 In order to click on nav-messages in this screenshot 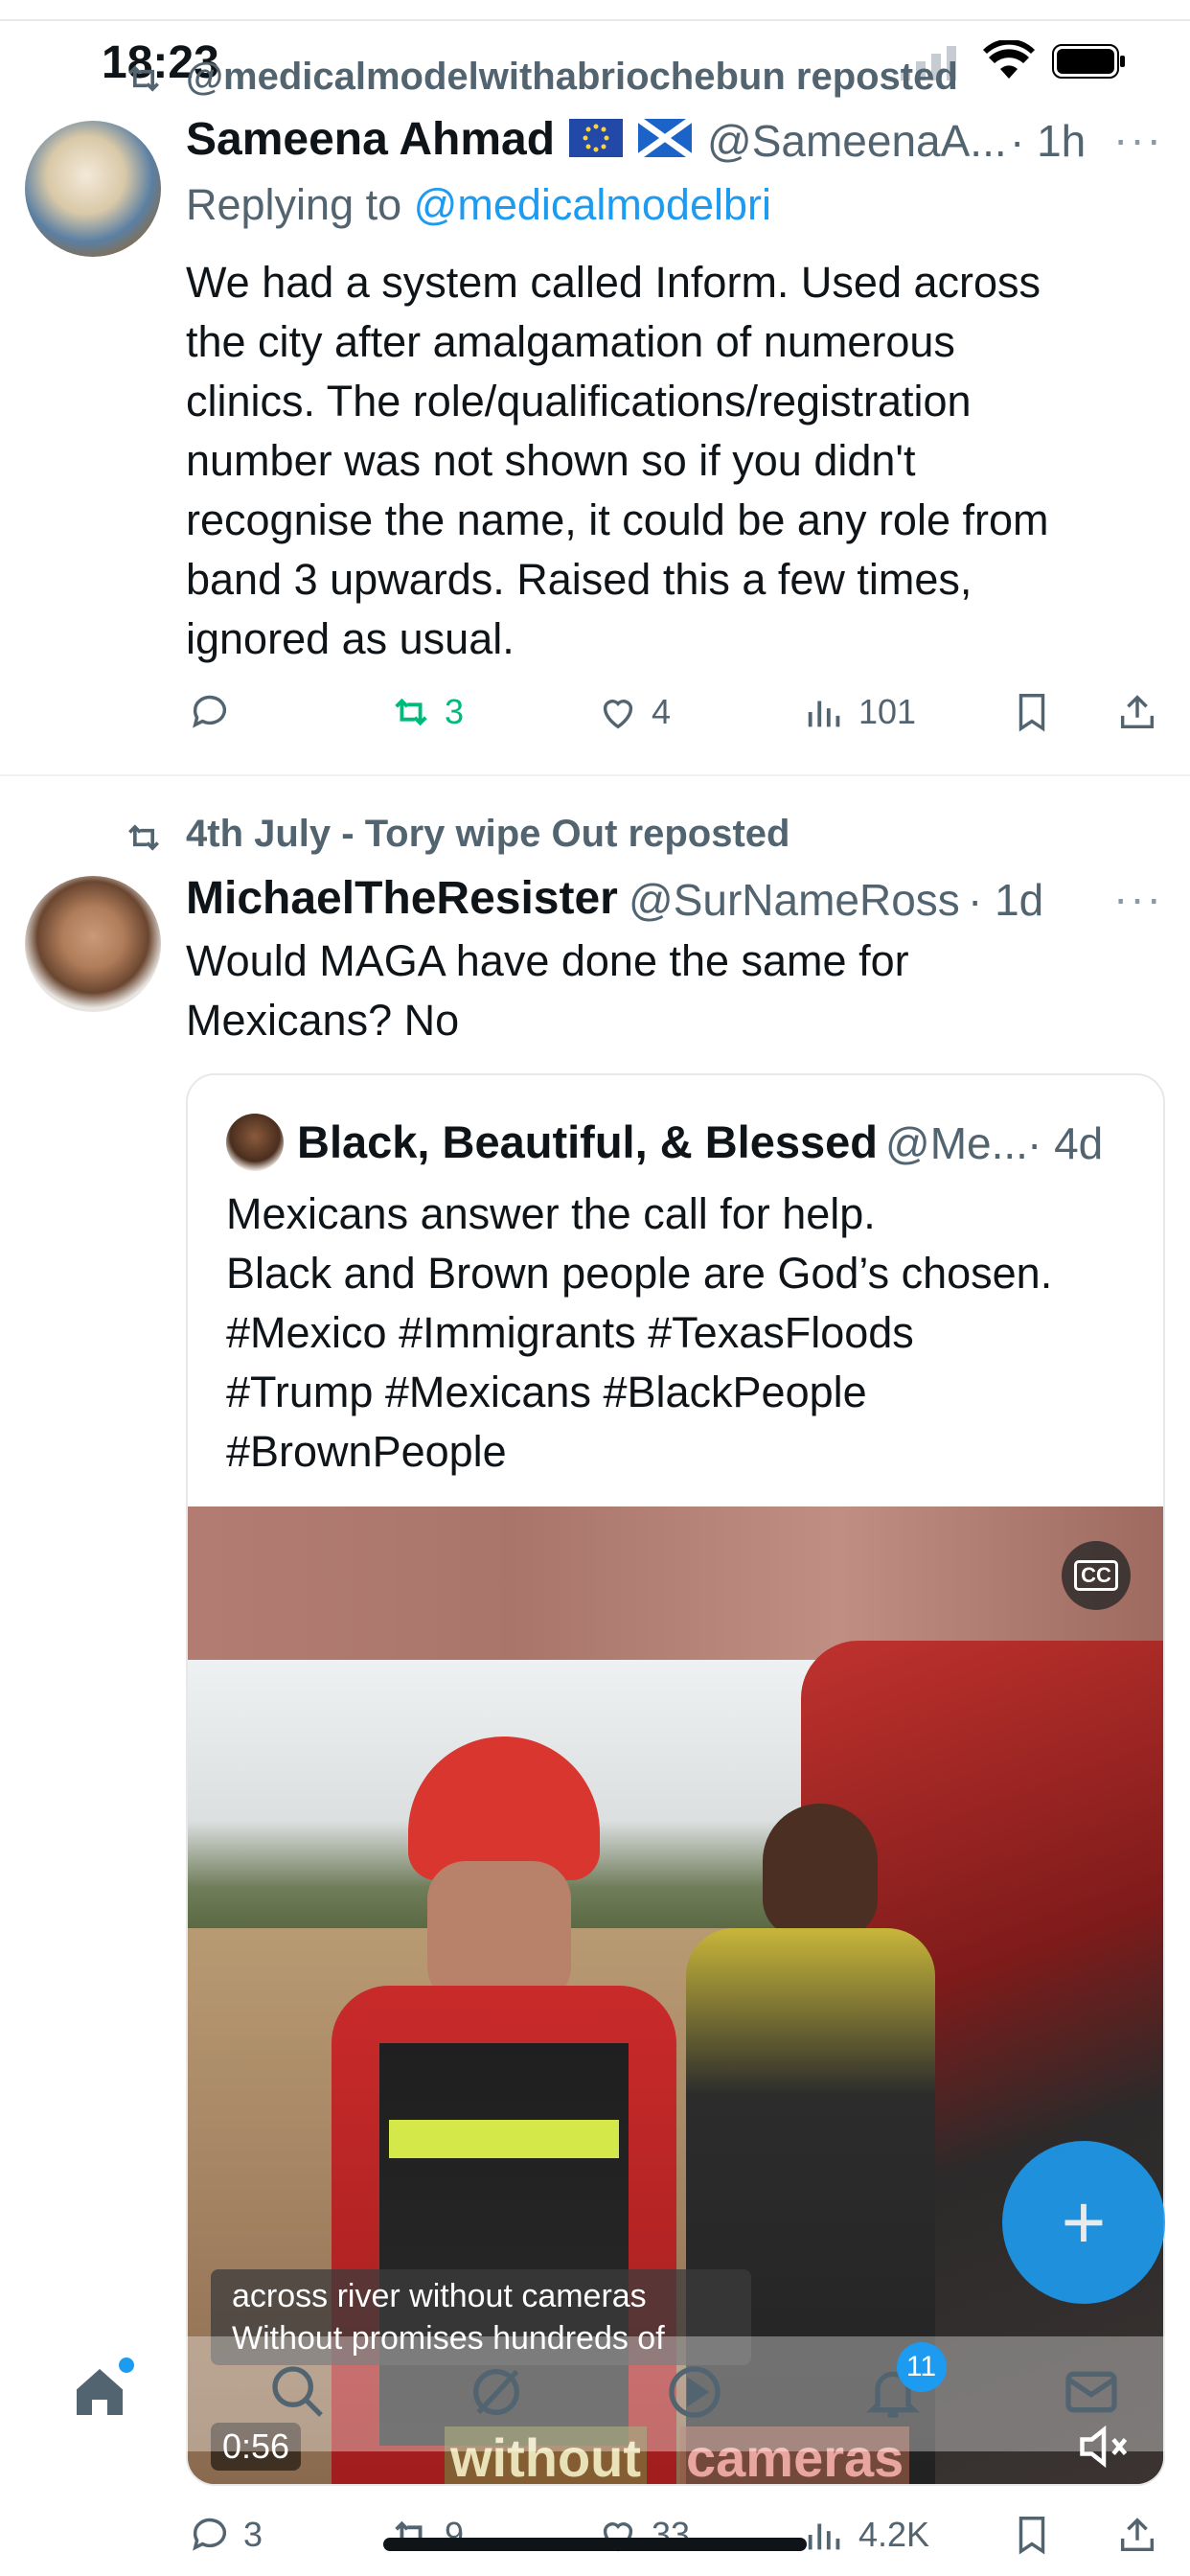, I will do `click(1092, 2394)`.